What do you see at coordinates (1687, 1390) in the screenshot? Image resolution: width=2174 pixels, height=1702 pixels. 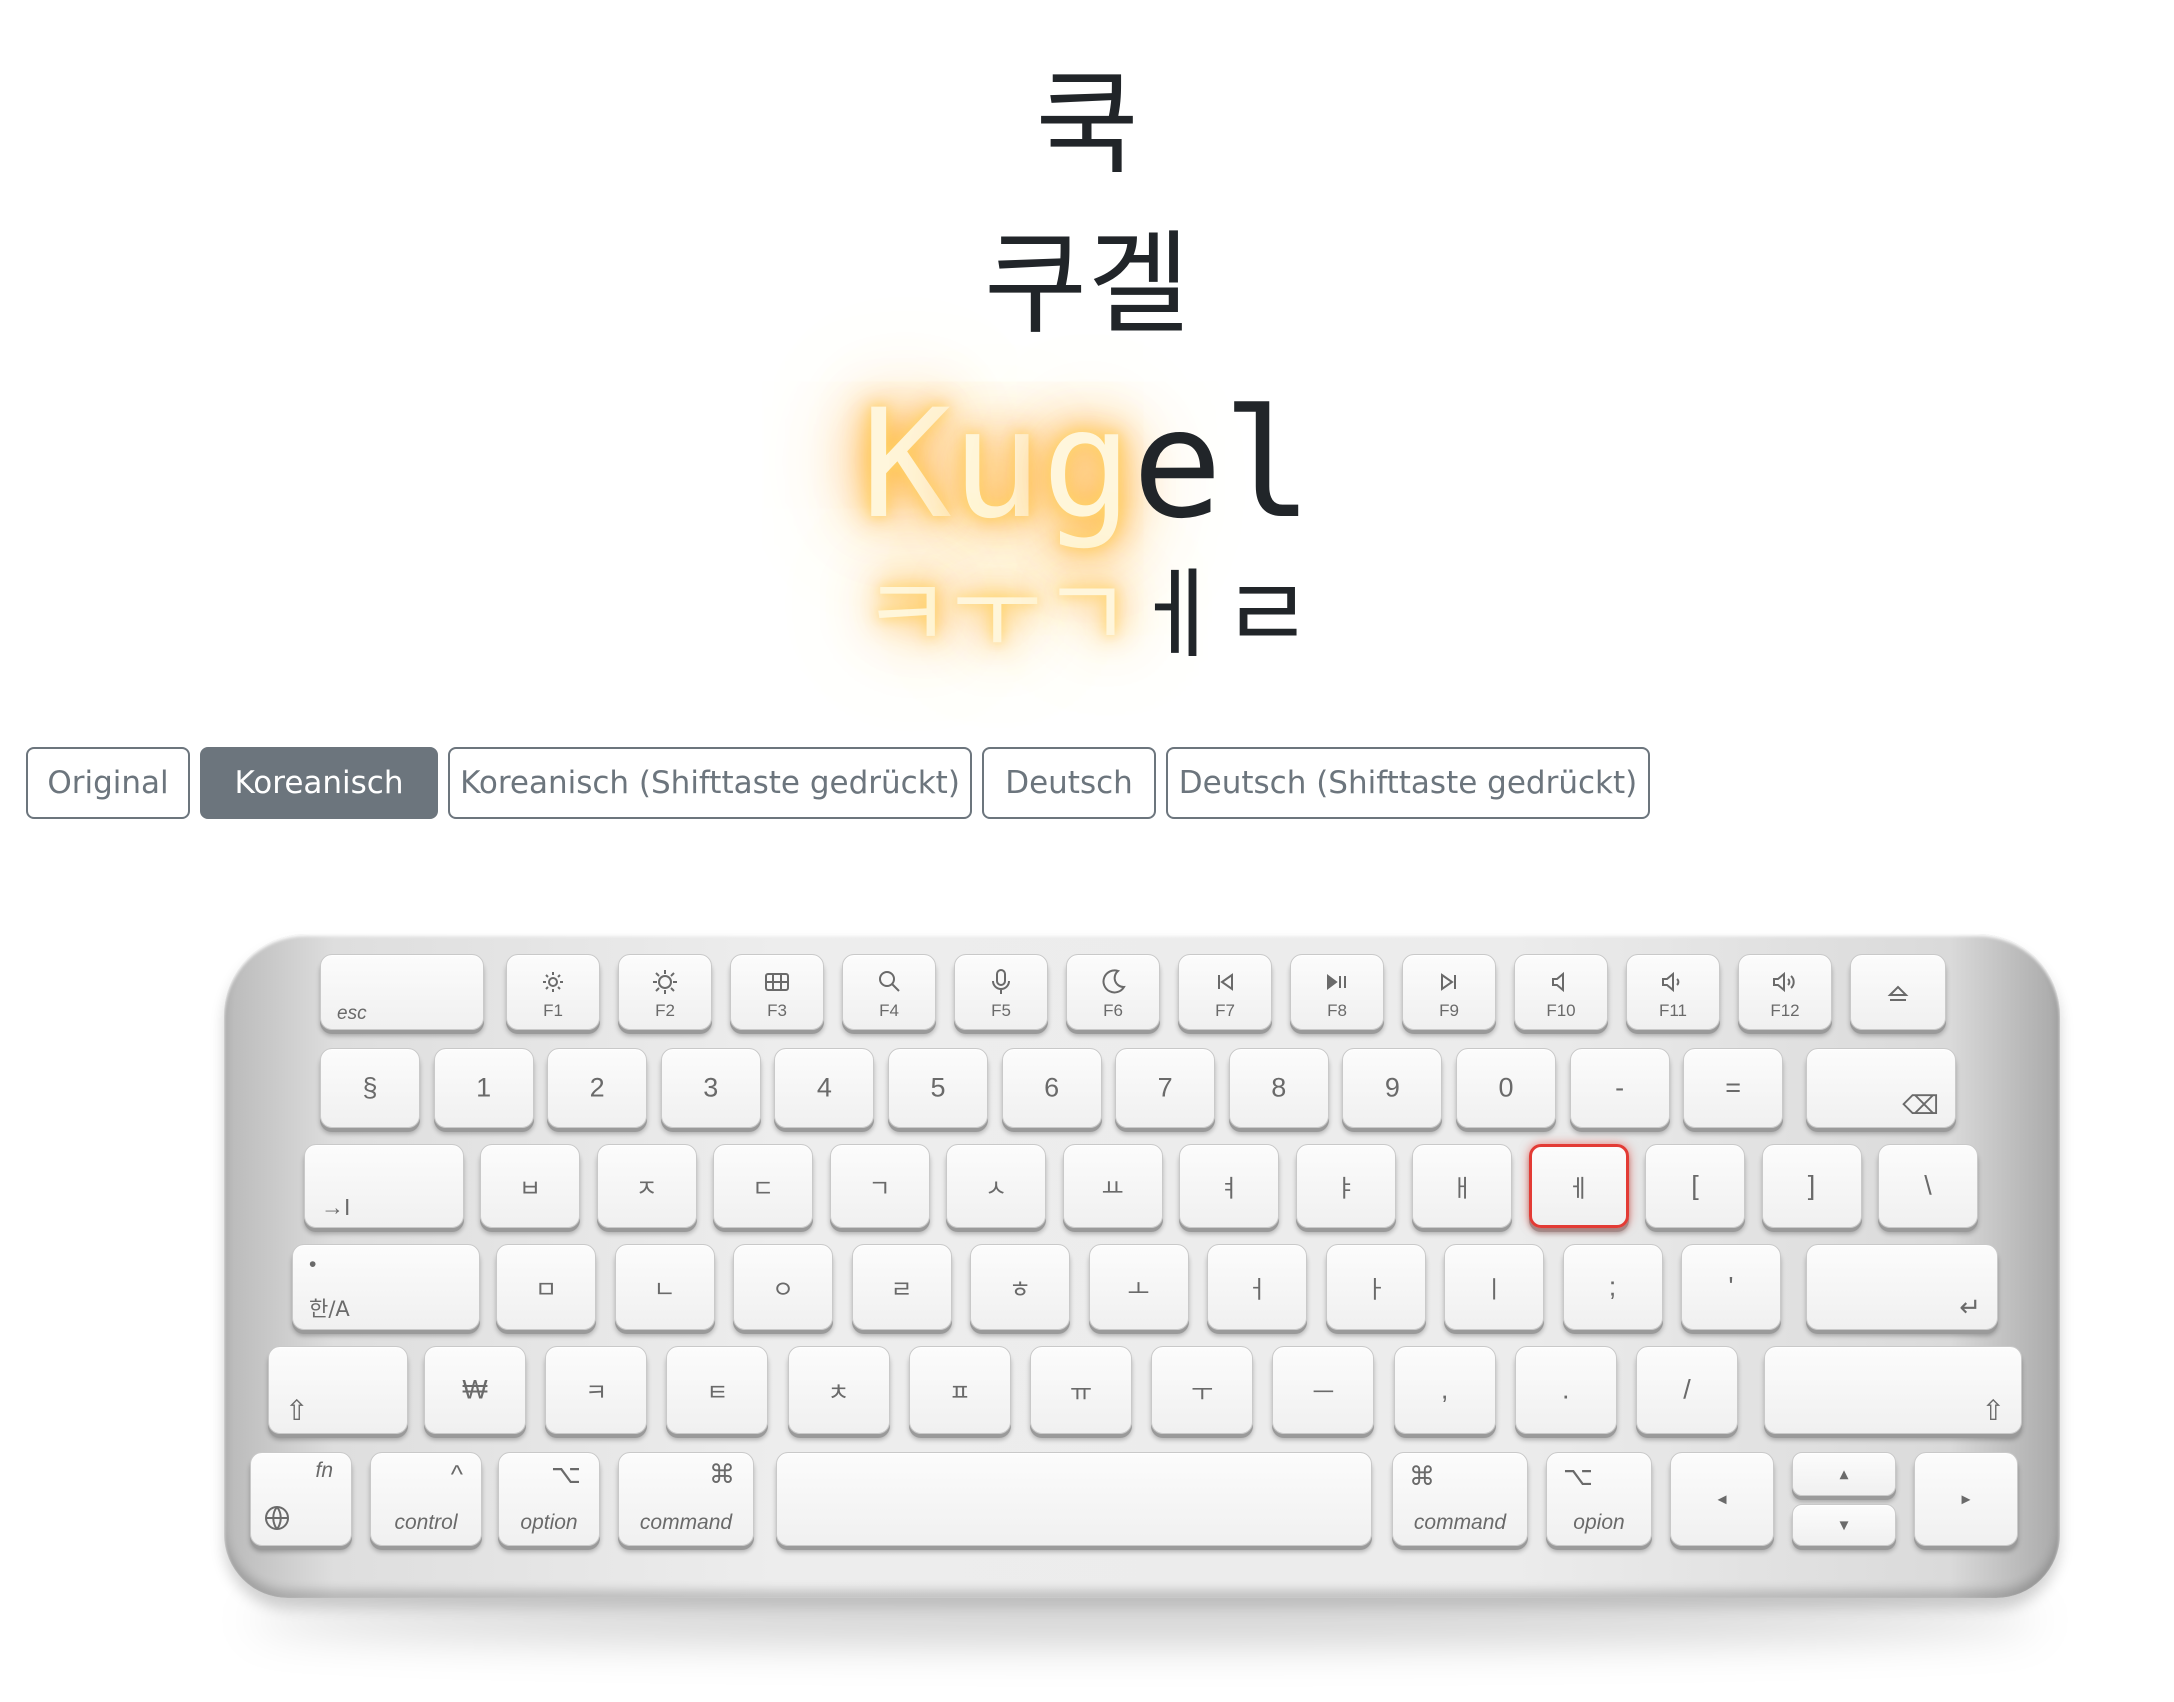 I see `z-row-key: /` at bounding box center [1687, 1390].